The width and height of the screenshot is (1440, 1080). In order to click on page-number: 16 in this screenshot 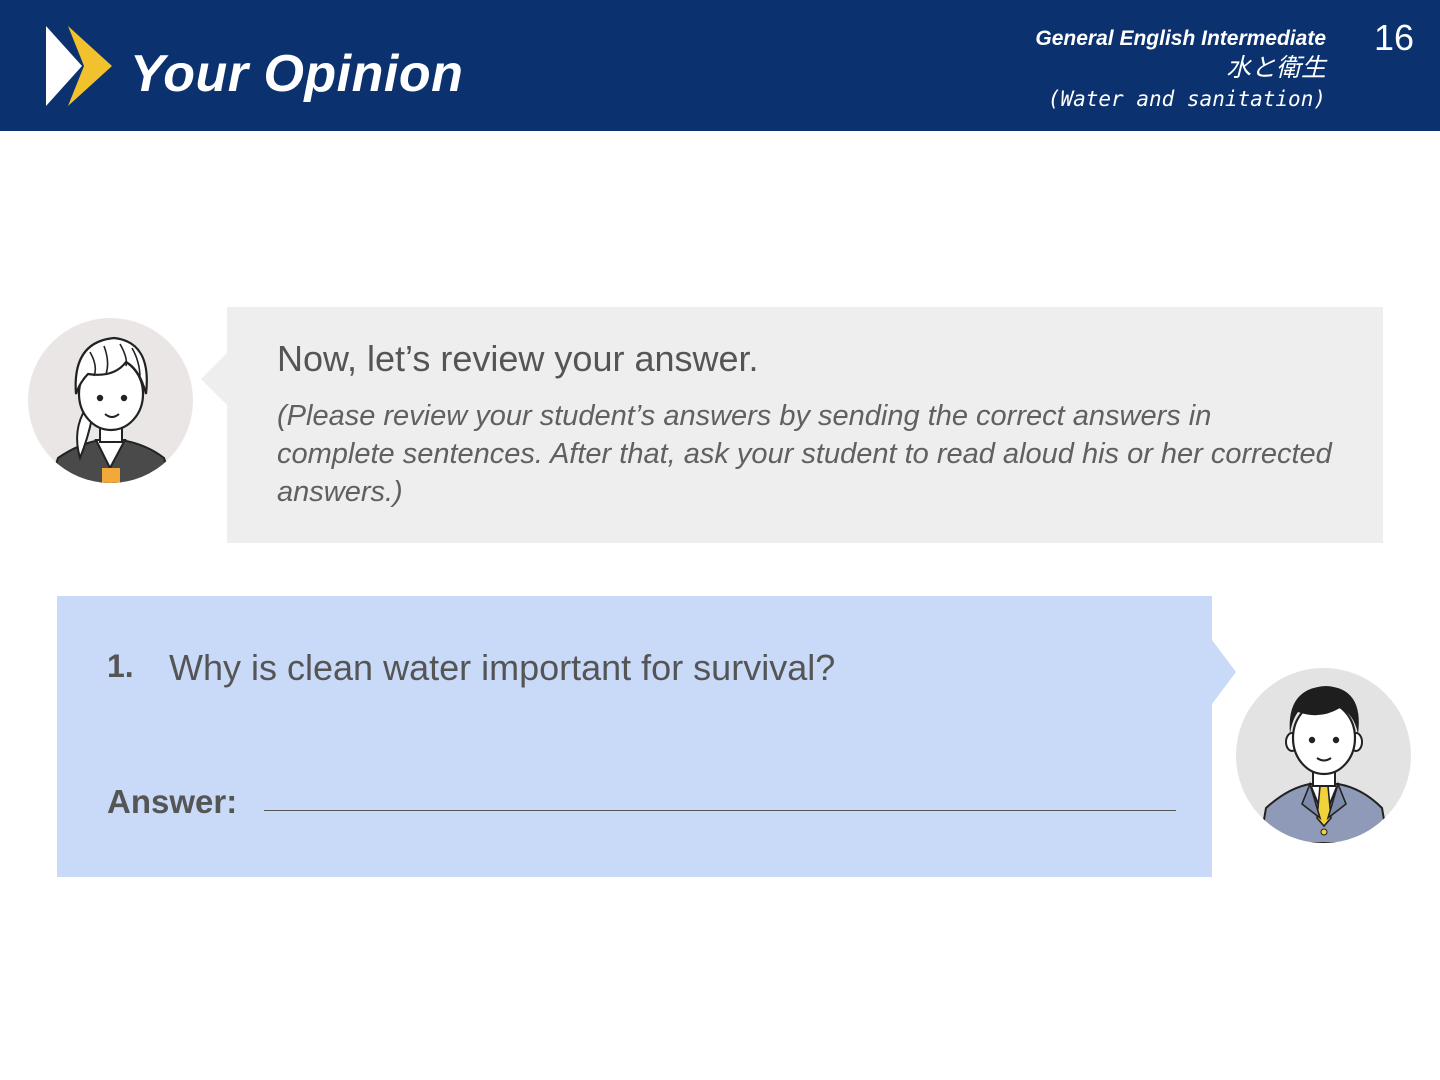, I will do `click(1393, 37)`.